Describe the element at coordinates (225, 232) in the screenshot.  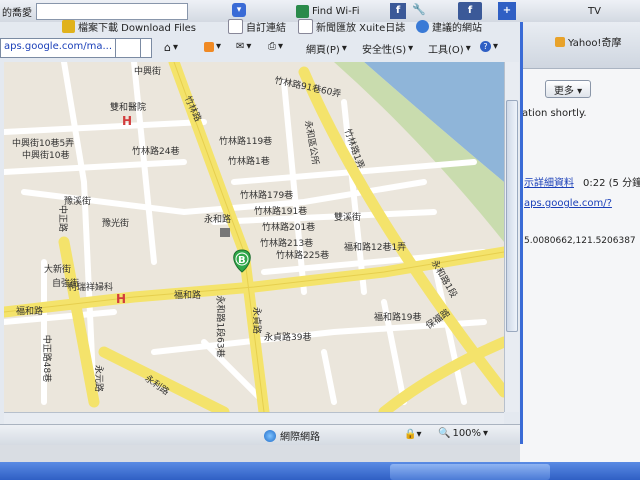
I see `landmark-icon` at that location.